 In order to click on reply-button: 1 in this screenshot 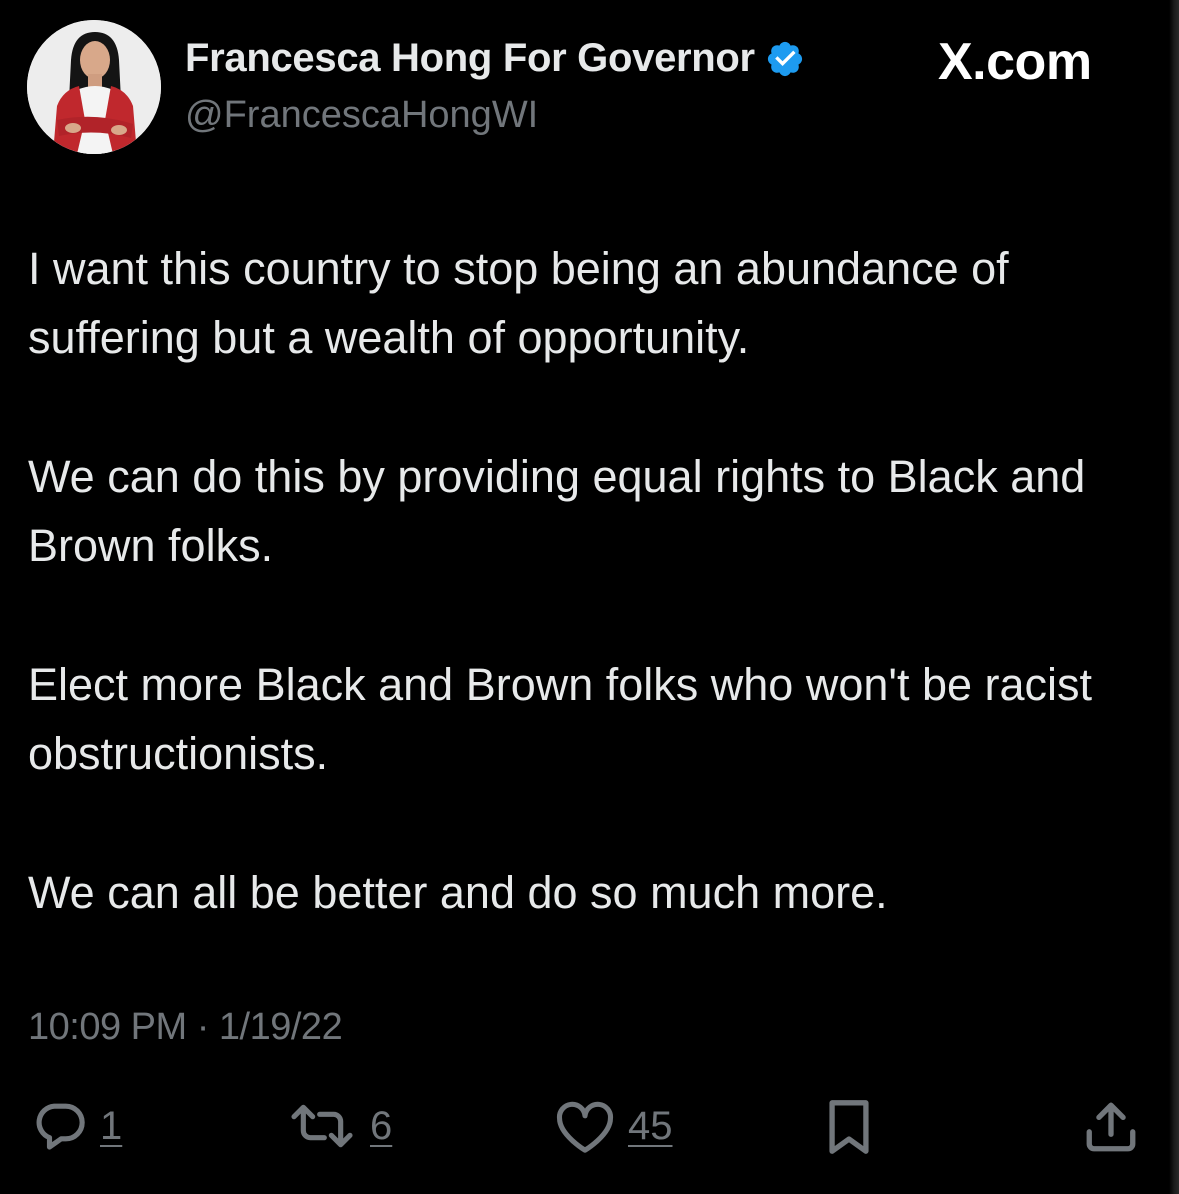, I will do `click(77, 1126)`.